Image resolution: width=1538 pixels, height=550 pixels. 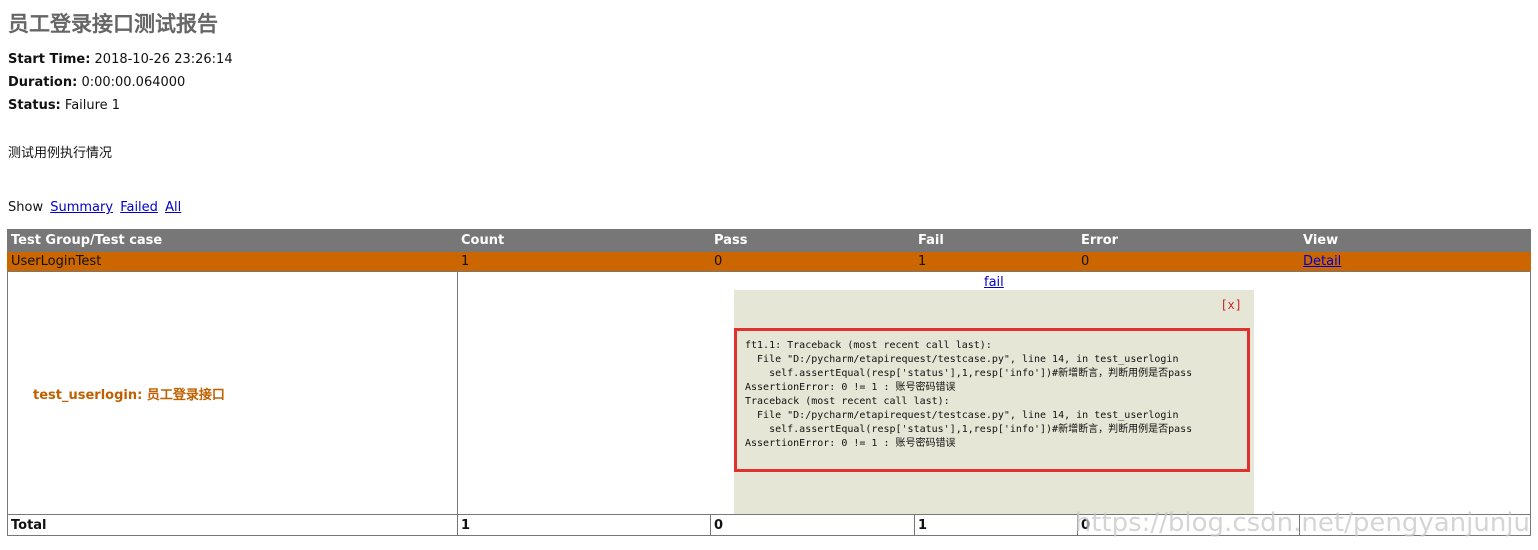 I want to click on total-label: Total, so click(x=232, y=525).